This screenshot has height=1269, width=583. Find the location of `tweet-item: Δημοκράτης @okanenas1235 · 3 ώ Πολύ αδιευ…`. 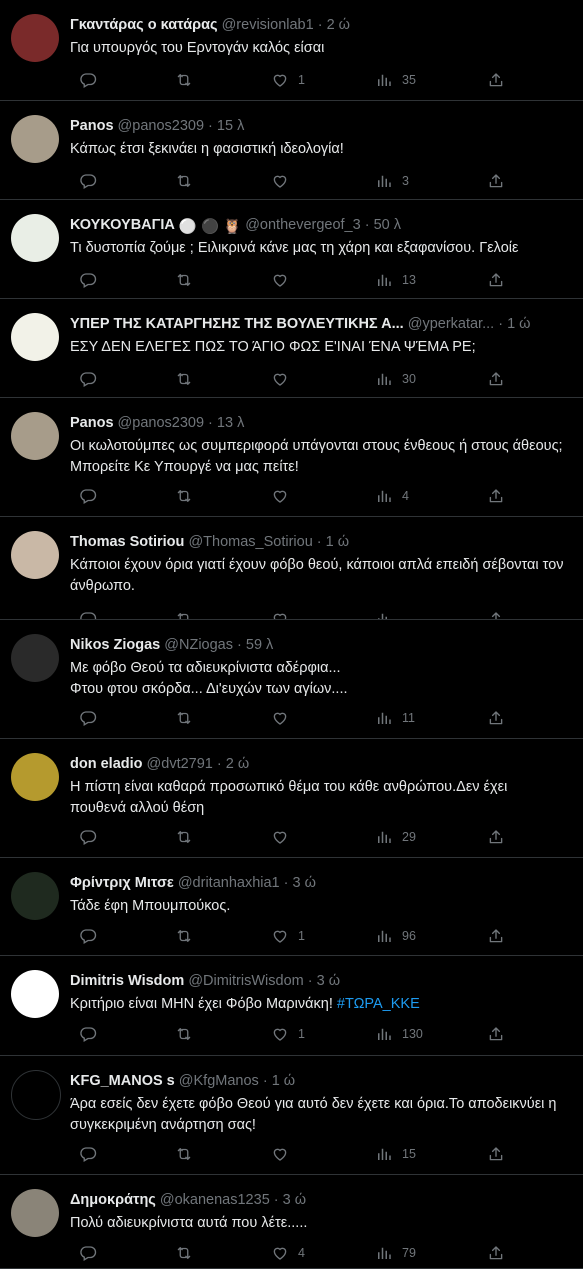

tweet-item: Δημοκράτης @okanenas1235 · 3 ώ Πολύ αδιευ… is located at coordinates (291, 1222).